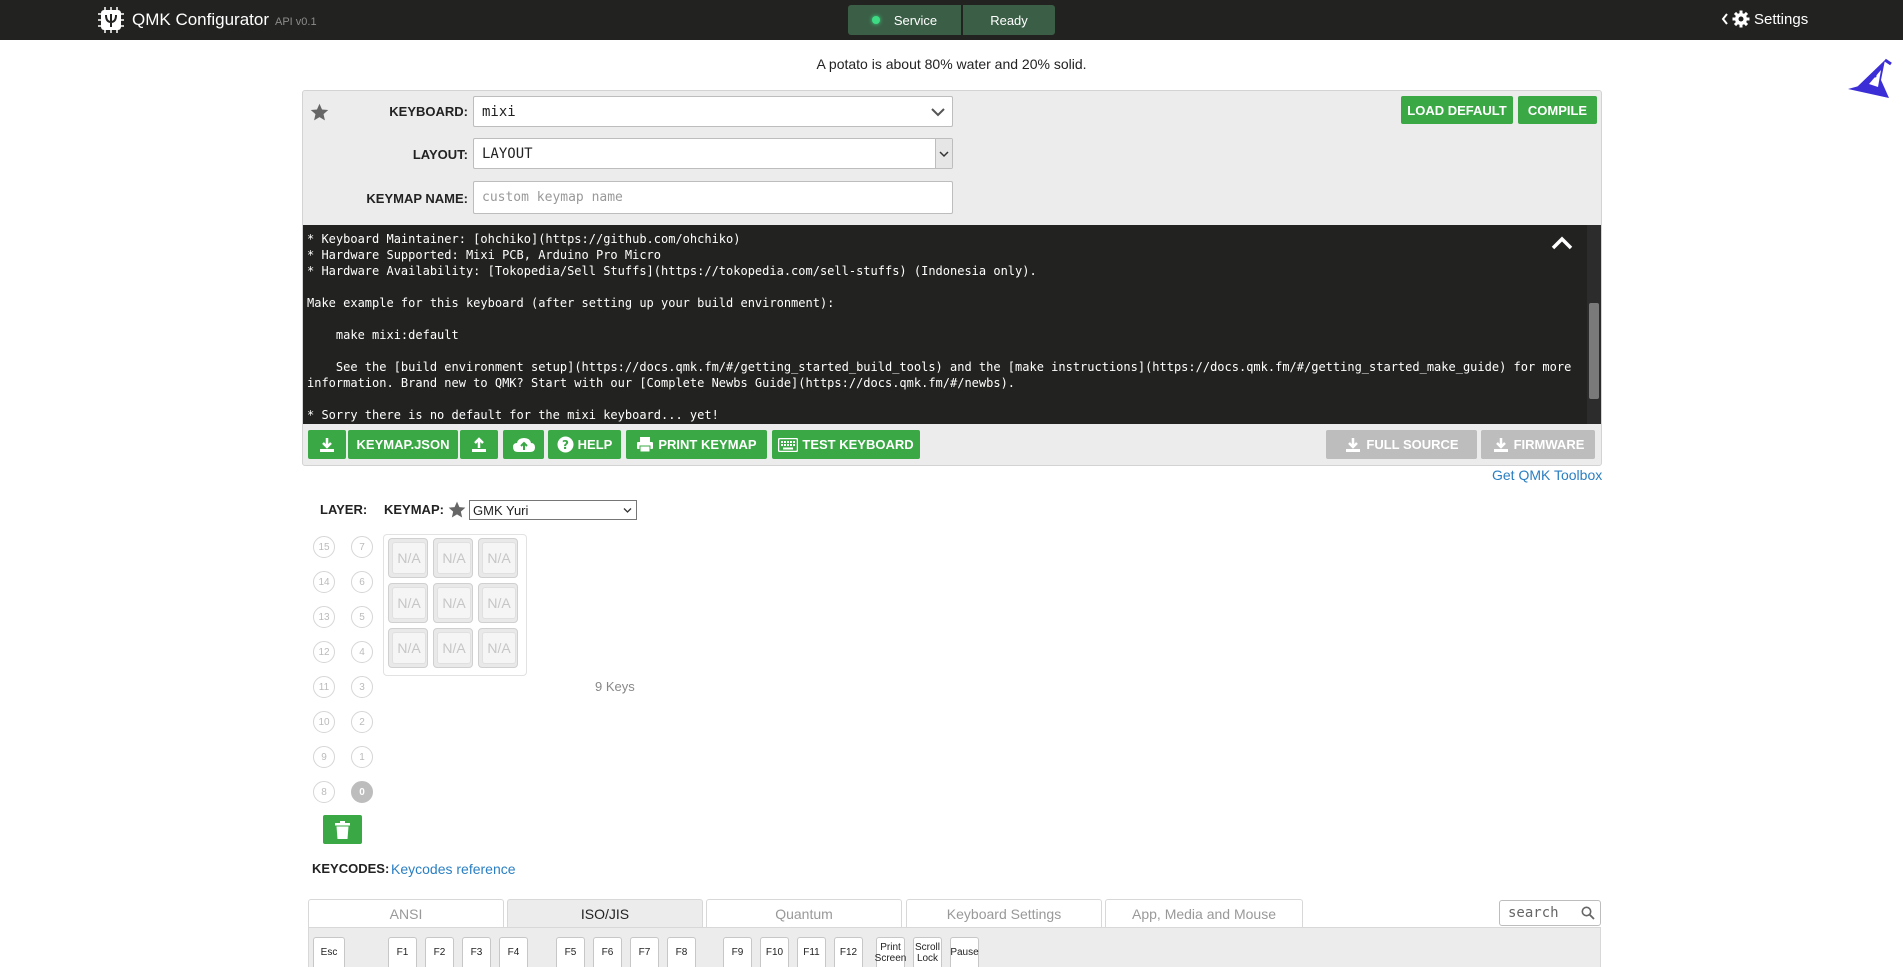 The height and width of the screenshot is (967, 1903). What do you see at coordinates (875, 20) in the screenshot?
I see `status-dot-icon` at bounding box center [875, 20].